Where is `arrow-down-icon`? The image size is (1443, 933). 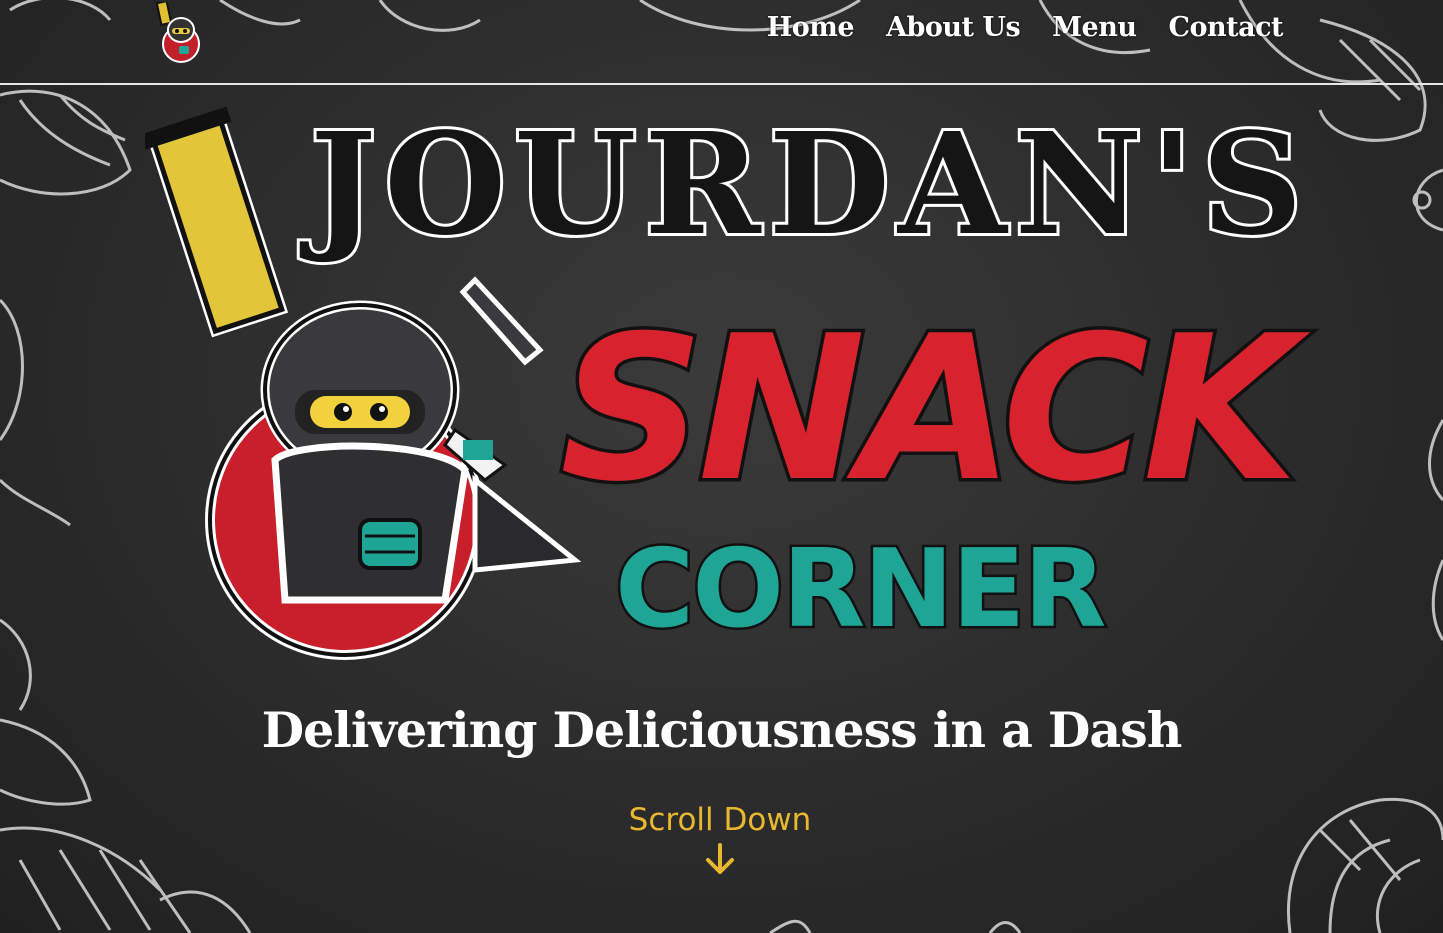
arrow-down-icon is located at coordinates (720, 859).